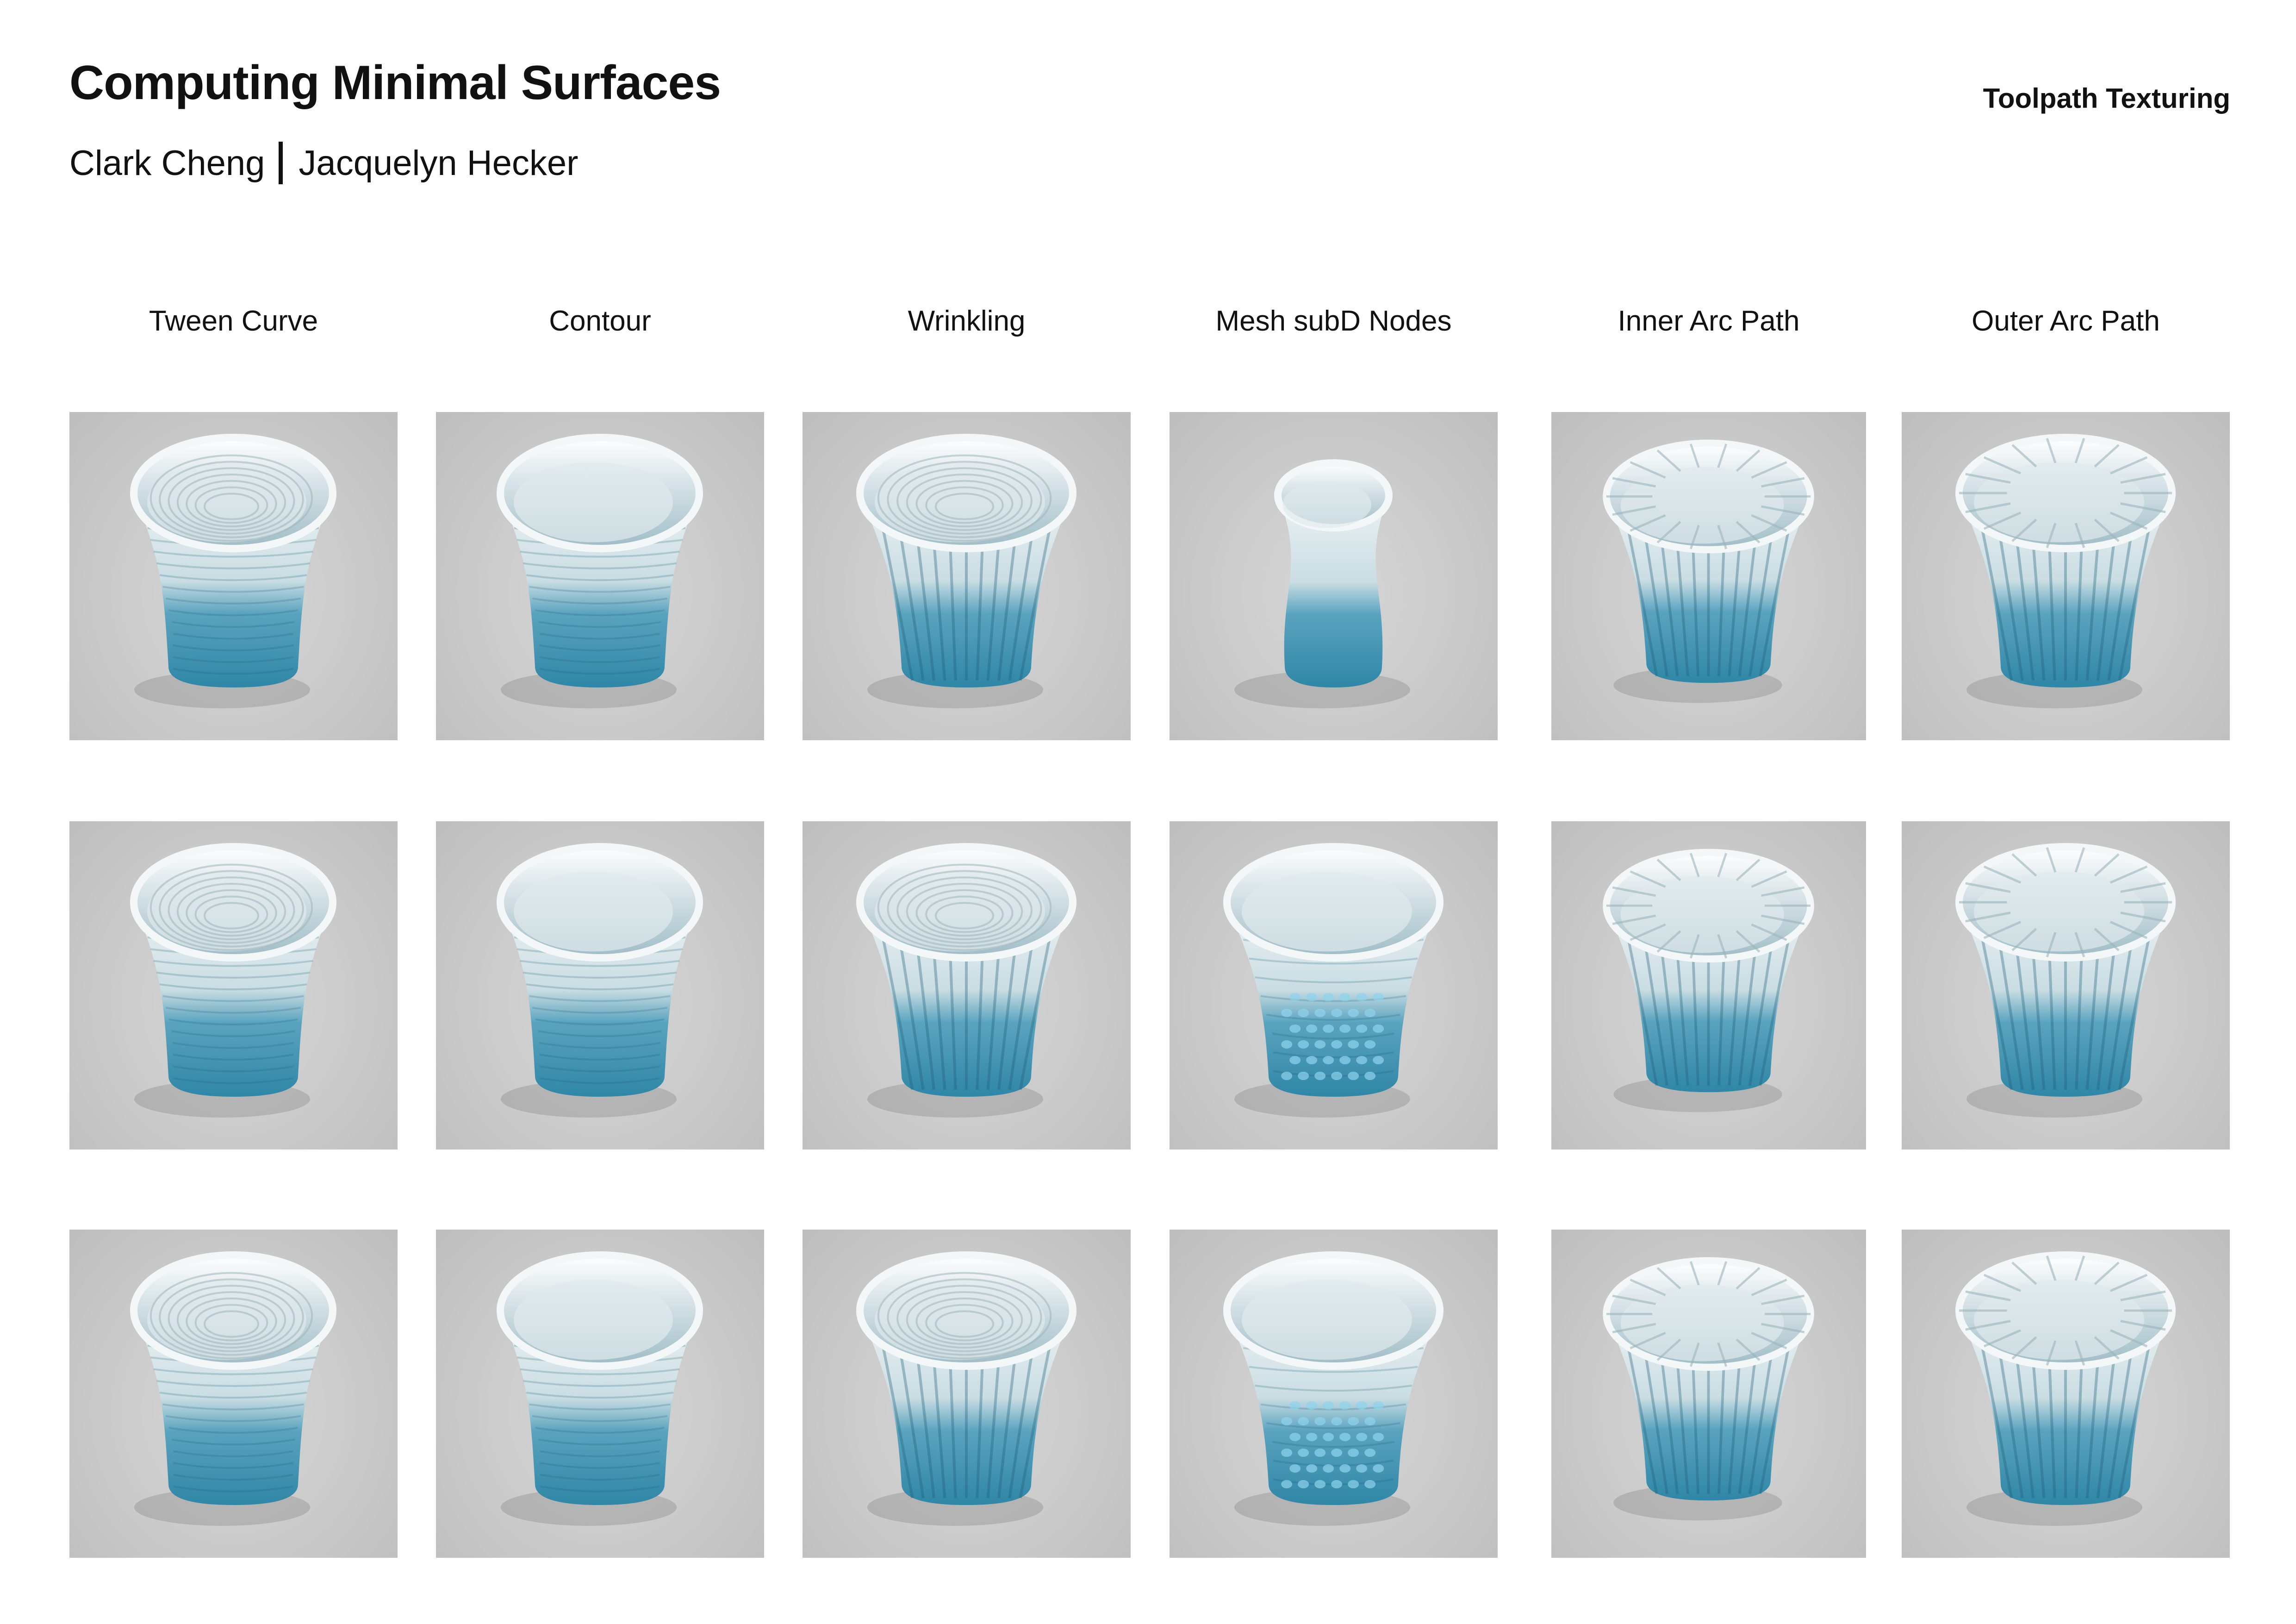  I want to click on author-name: Jacquelyn Hecker, so click(439, 163).